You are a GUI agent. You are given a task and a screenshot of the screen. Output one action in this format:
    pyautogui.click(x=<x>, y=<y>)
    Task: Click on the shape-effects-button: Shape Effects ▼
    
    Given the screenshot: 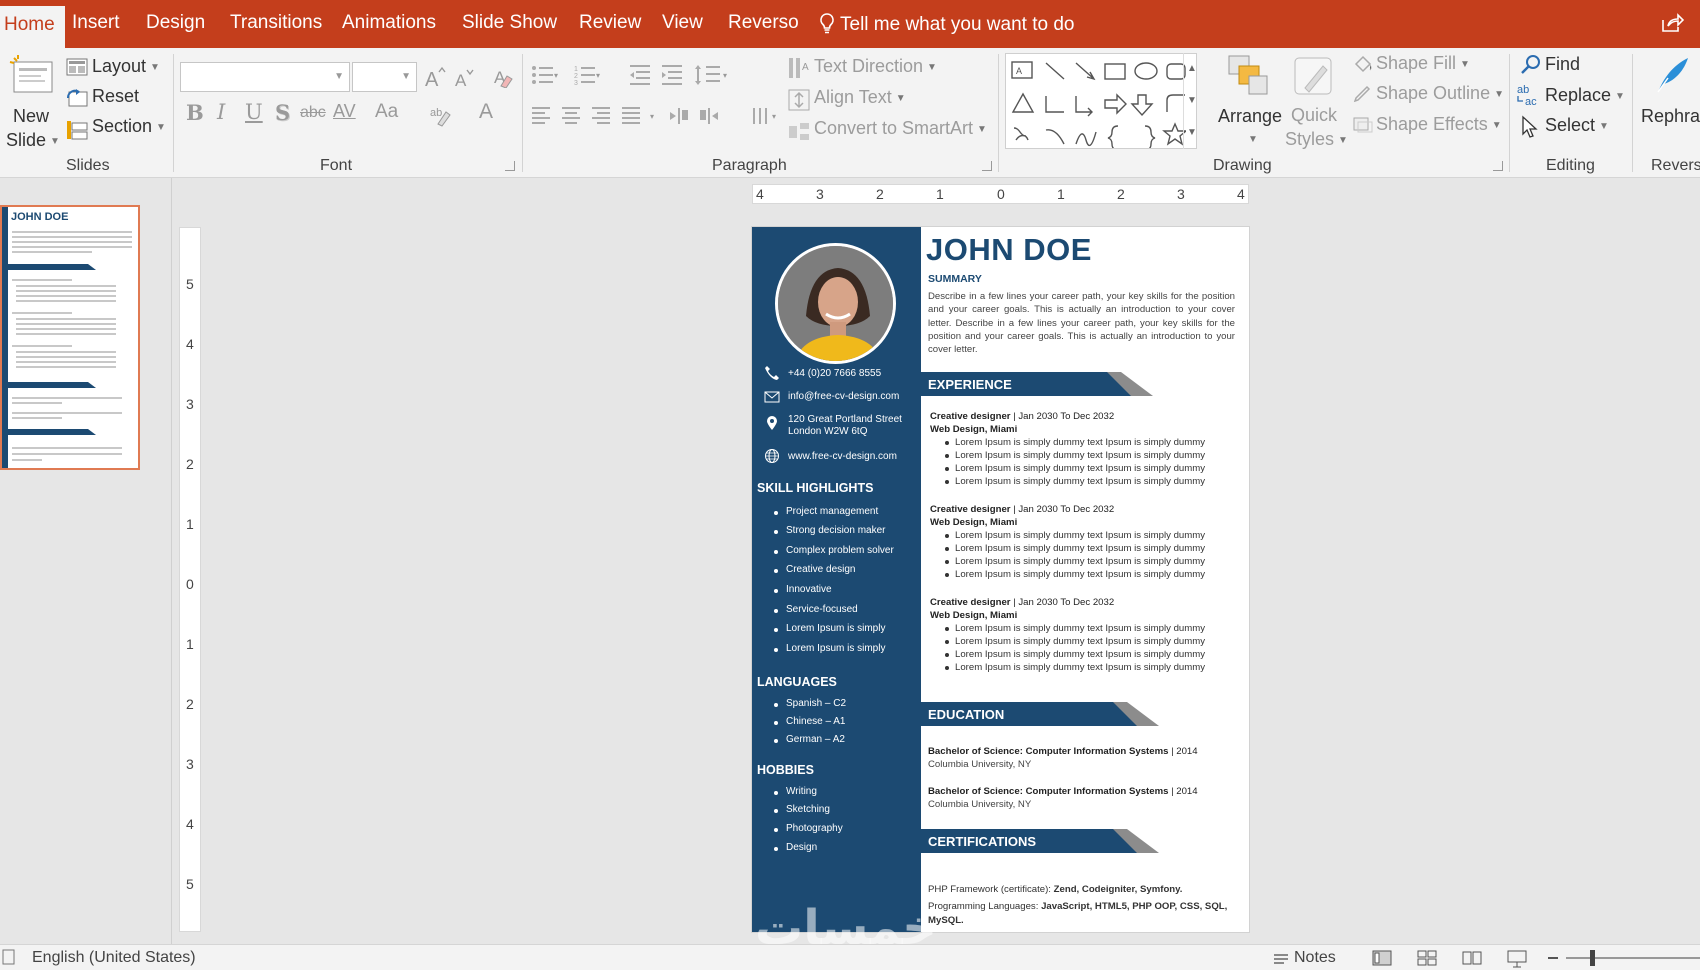 What is the action you would take?
    pyautogui.click(x=1439, y=124)
    